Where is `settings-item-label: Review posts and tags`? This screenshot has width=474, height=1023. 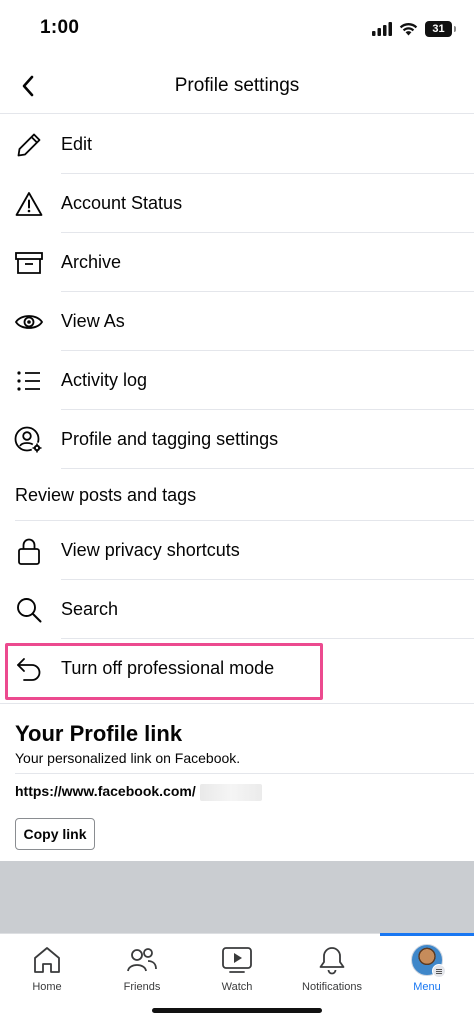 settings-item-label: Review posts and tags is located at coordinates (106, 494).